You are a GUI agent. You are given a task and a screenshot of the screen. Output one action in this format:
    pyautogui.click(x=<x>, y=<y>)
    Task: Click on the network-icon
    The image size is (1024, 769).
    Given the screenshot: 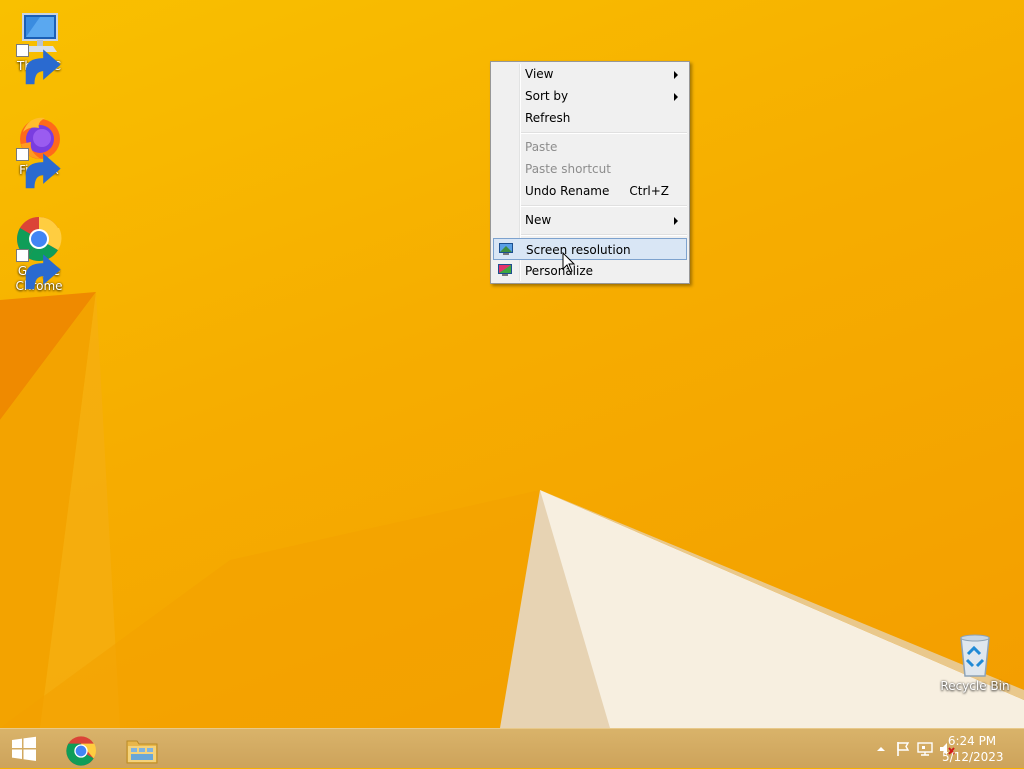 What is the action you would take?
    pyautogui.click(x=925, y=749)
    